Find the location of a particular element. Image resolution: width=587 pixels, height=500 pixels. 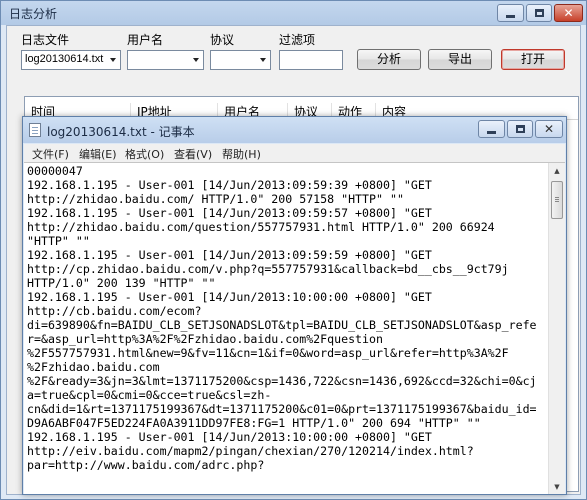

protocol-label: 协议 is located at coordinates (222, 40).